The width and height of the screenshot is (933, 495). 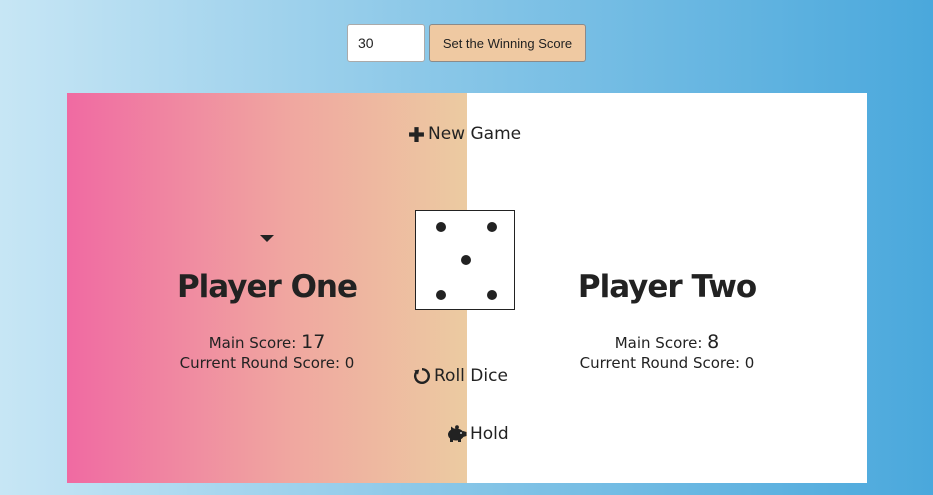 I want to click on new-game-button: New Game, so click(x=464, y=134).